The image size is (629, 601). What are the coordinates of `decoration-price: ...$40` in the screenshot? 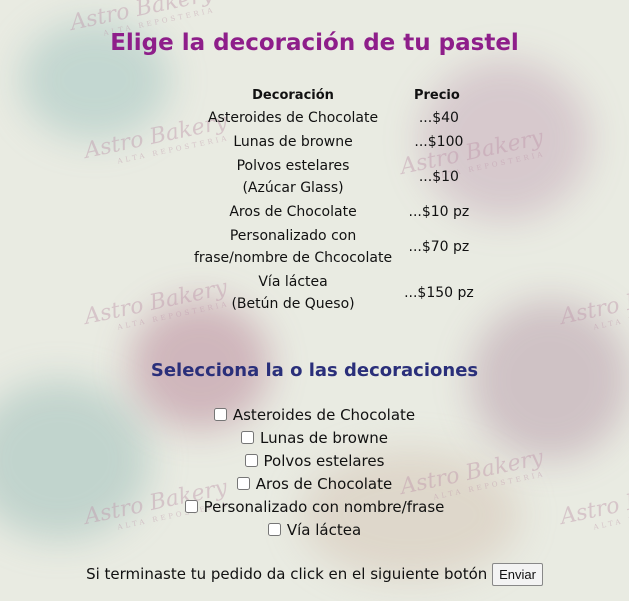 It's located at (438, 118).